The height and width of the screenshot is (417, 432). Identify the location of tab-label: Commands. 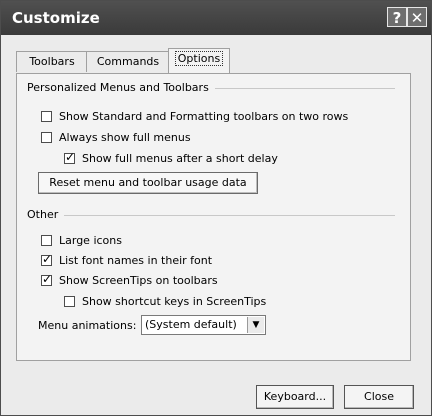
(128, 61).